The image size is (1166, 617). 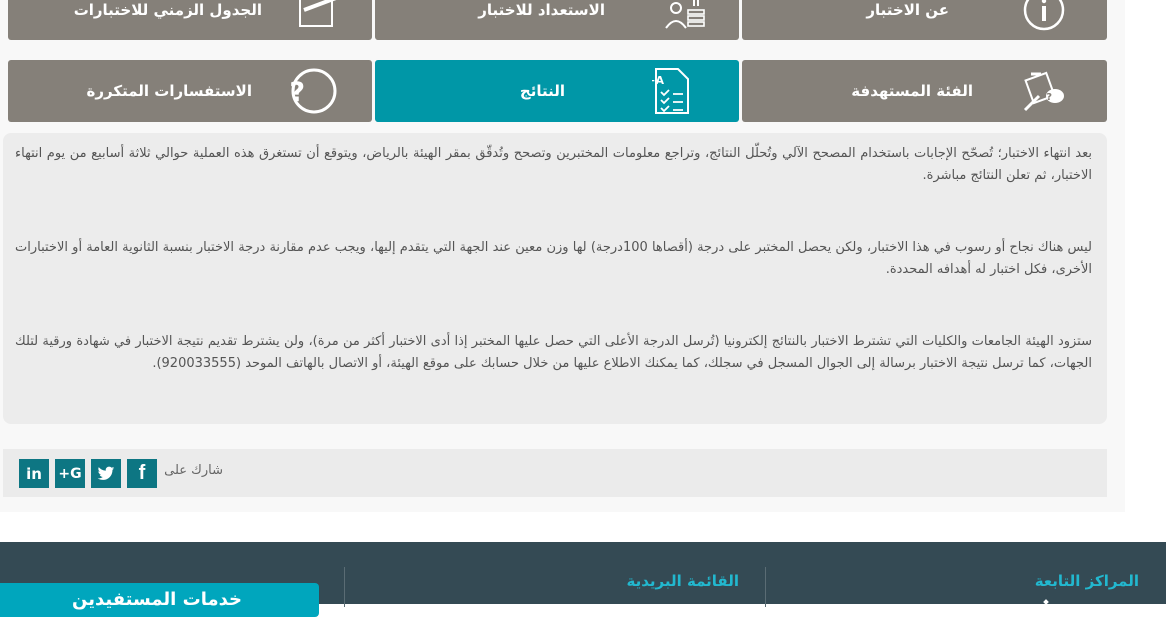 I want to click on results-document-icon: A+, so click(x=672, y=91).